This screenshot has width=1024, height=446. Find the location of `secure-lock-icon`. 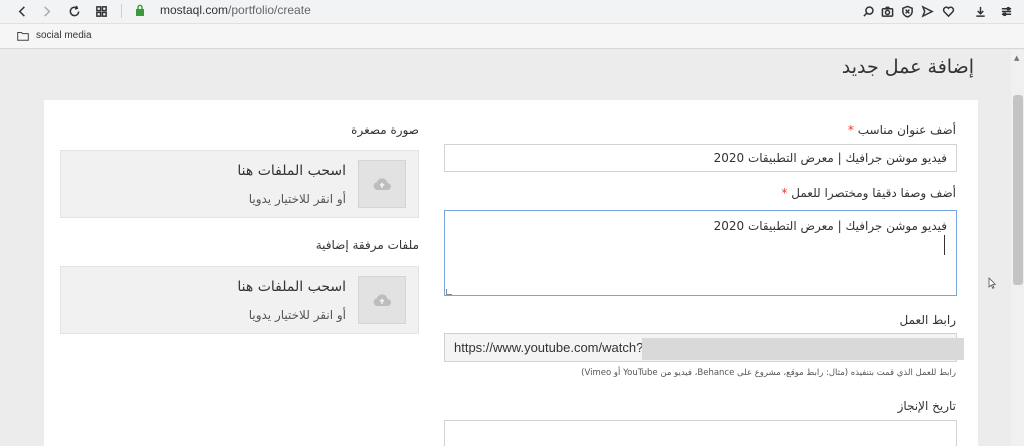

secure-lock-icon is located at coordinates (140, 10).